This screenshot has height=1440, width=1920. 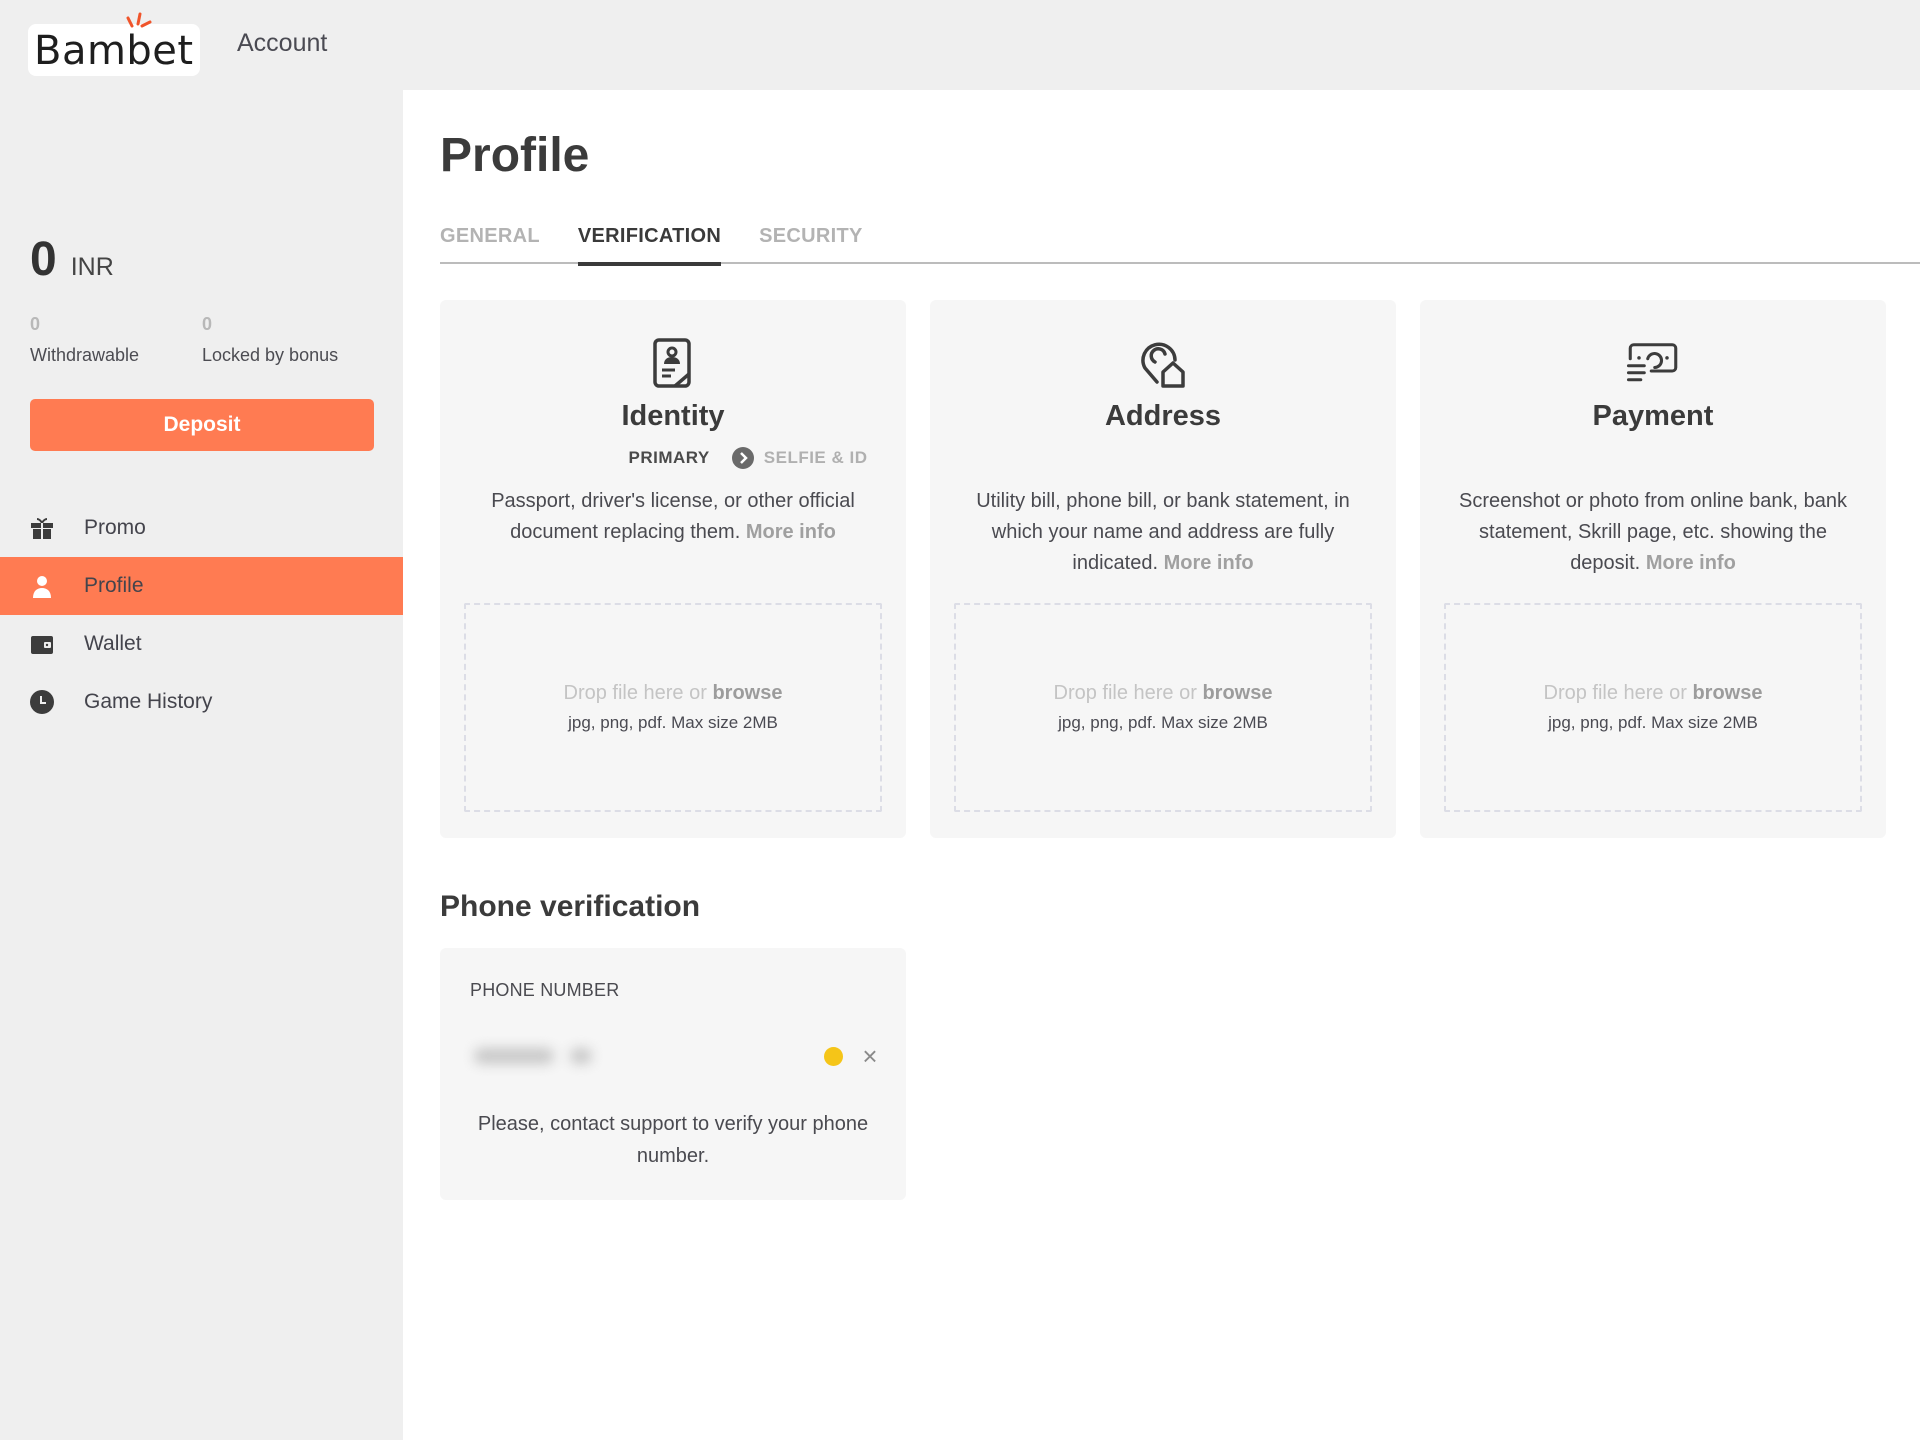 I want to click on identity-steps: PRIMARY SELFIE & ID, so click(x=673, y=458).